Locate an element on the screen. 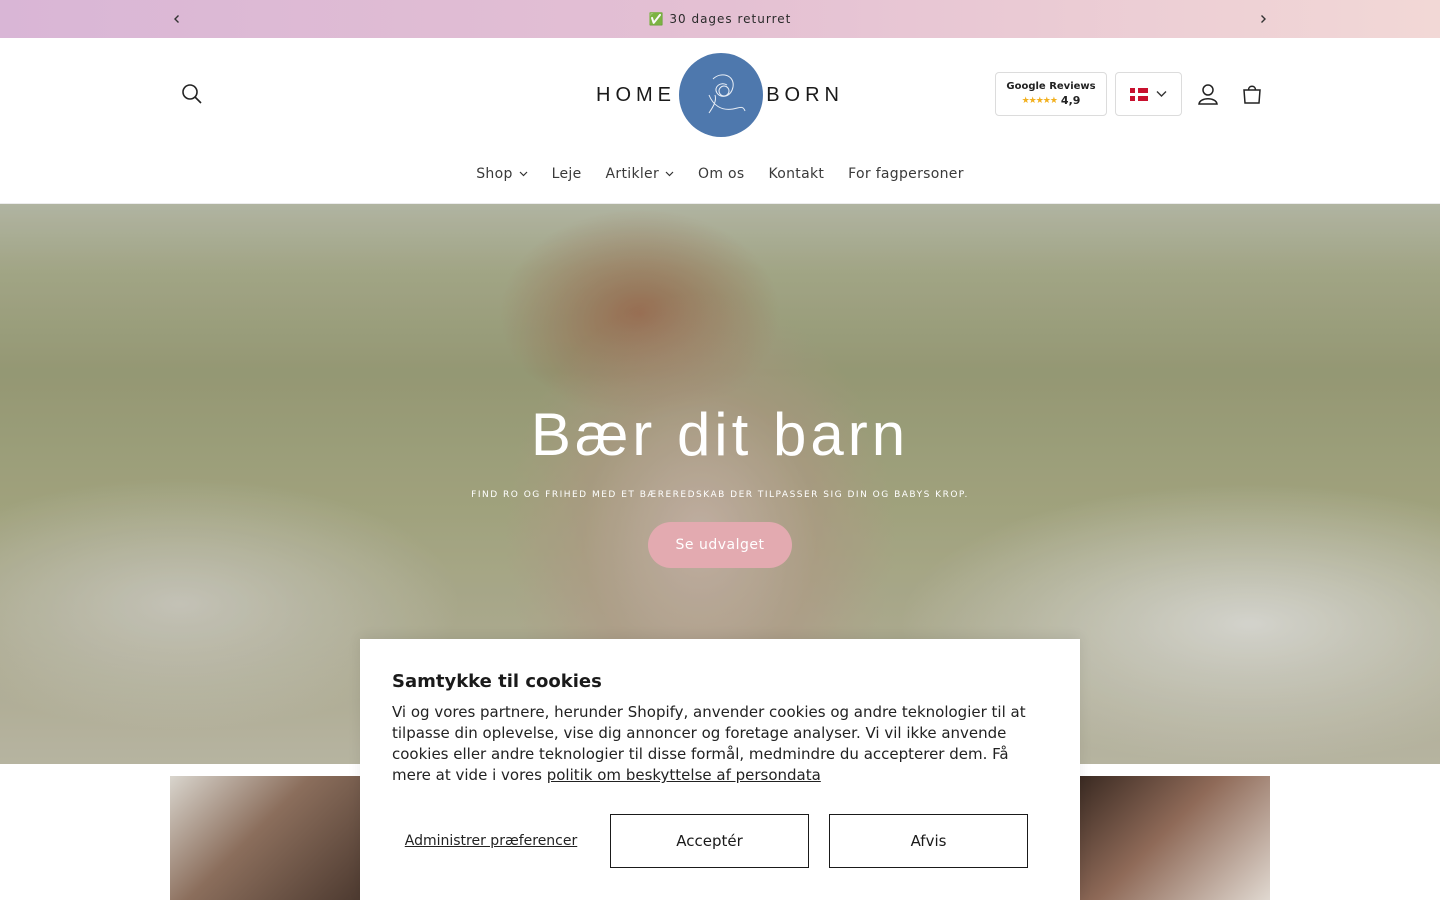 The image size is (1440, 900). manage-preferences-link: Administrer præferencer is located at coordinates (491, 841).